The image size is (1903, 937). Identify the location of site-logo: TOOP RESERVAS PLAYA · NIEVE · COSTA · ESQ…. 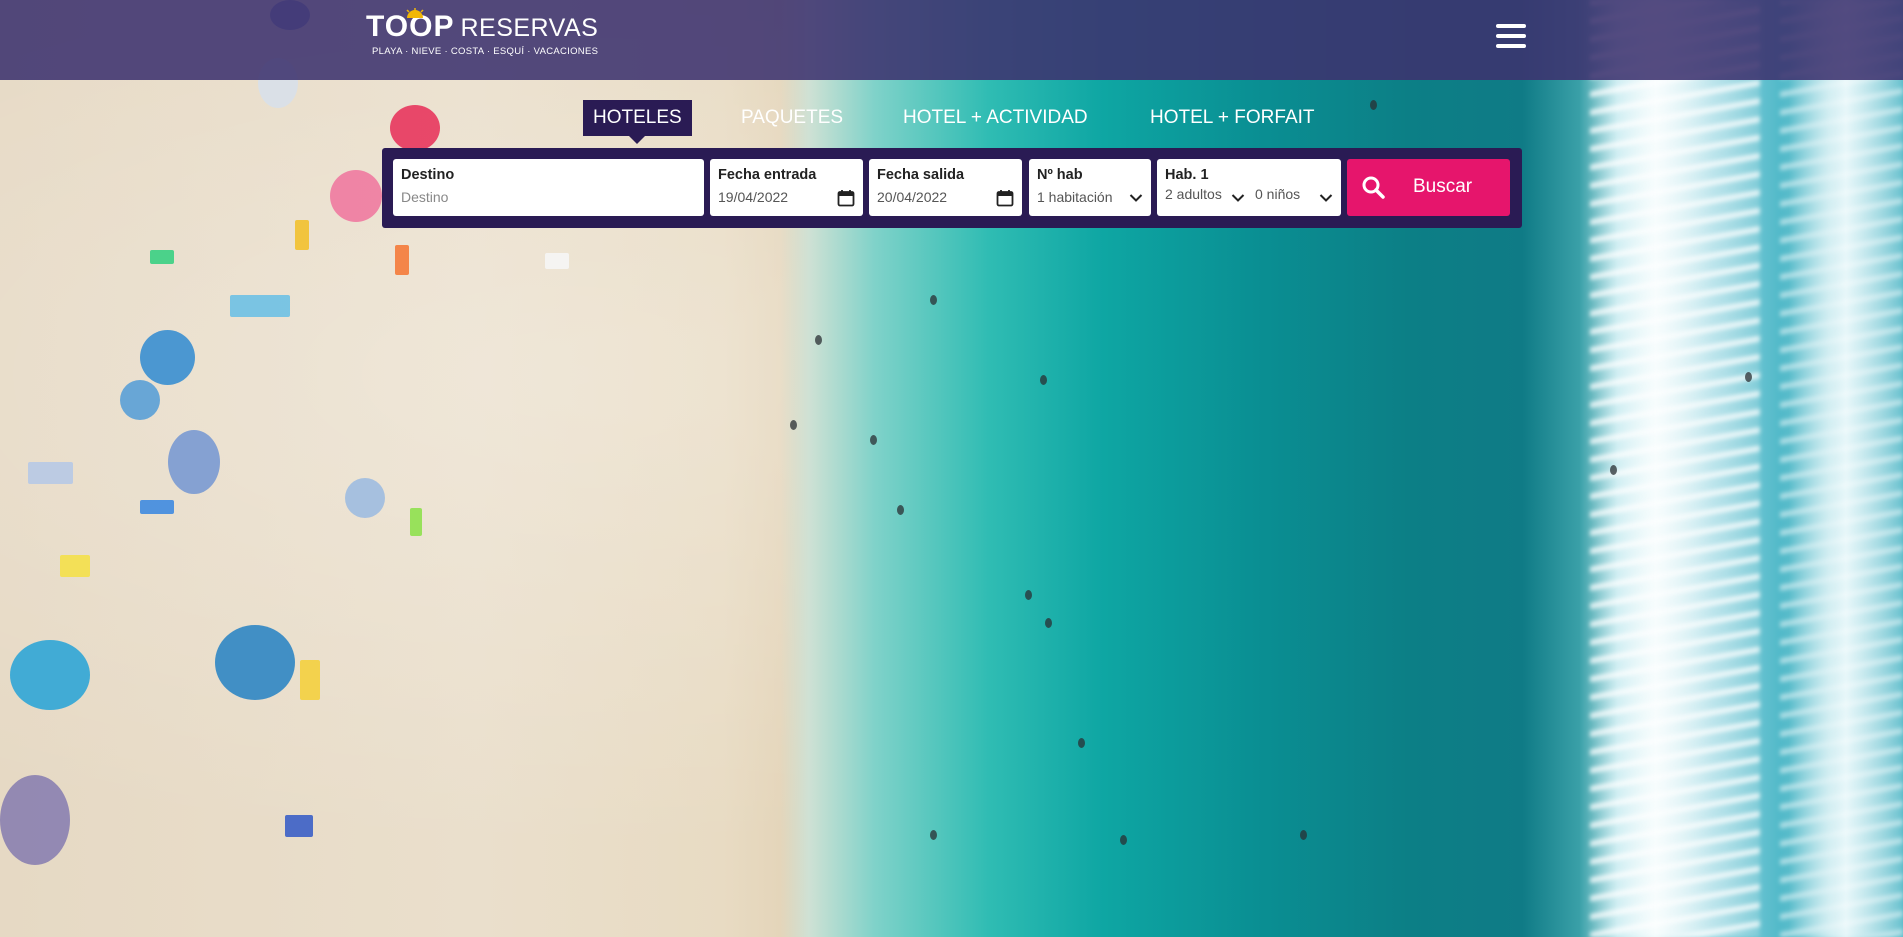
(482, 32).